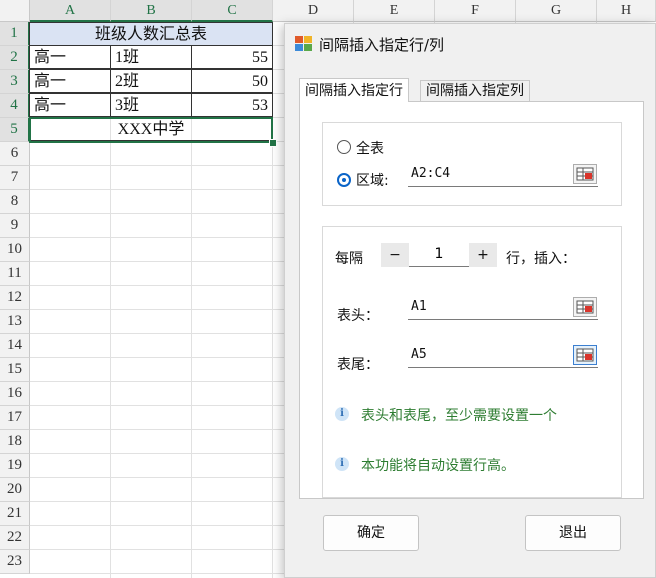 The height and width of the screenshot is (578, 656). What do you see at coordinates (151, 105) in the screenshot?
I see `cell-b4: 3班` at bounding box center [151, 105].